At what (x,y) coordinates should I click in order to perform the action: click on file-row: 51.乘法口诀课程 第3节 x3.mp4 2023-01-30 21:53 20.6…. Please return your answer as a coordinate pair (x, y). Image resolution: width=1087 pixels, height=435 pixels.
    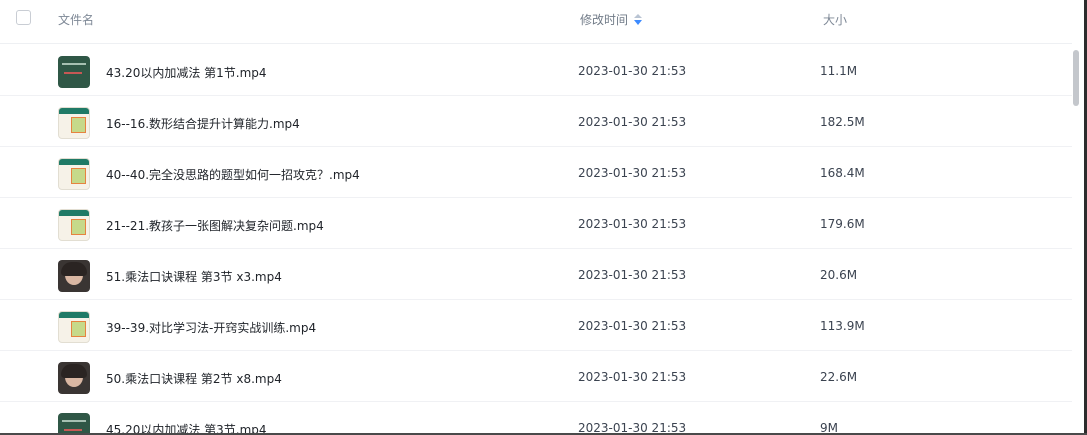
    Looking at the image, I should click on (536, 274).